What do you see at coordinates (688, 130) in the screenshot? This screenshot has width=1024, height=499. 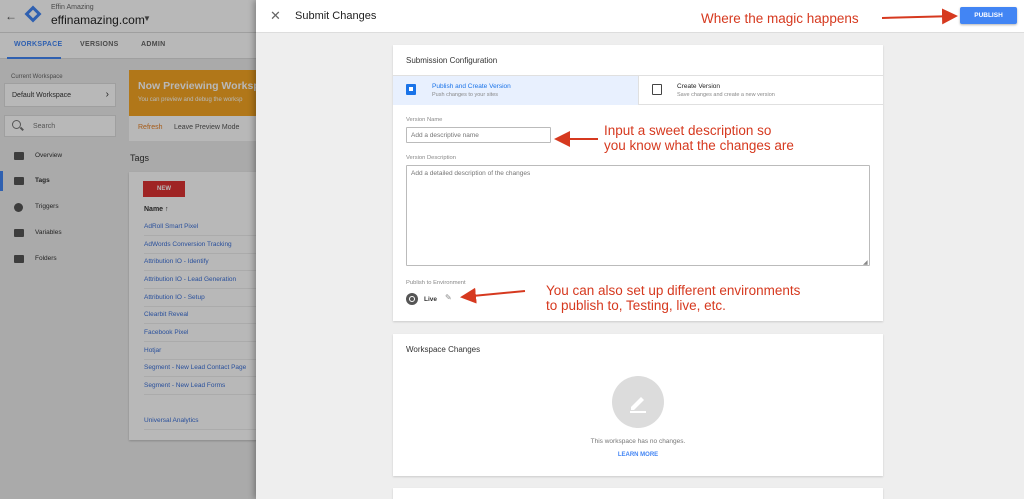 I see `annotation-description-line1: Input a sweet description so` at bounding box center [688, 130].